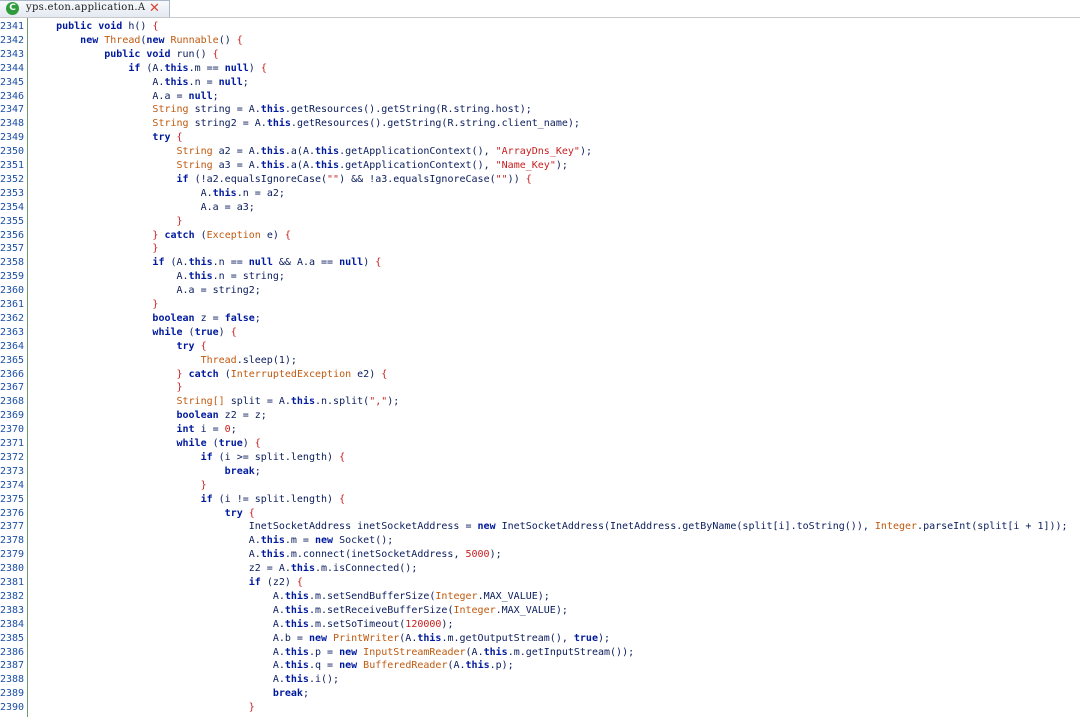 Image resolution: width=1080 pixels, height=717 pixels. I want to click on code-line: A.this.m.setSoTimeout(120000);, so click(243, 625).